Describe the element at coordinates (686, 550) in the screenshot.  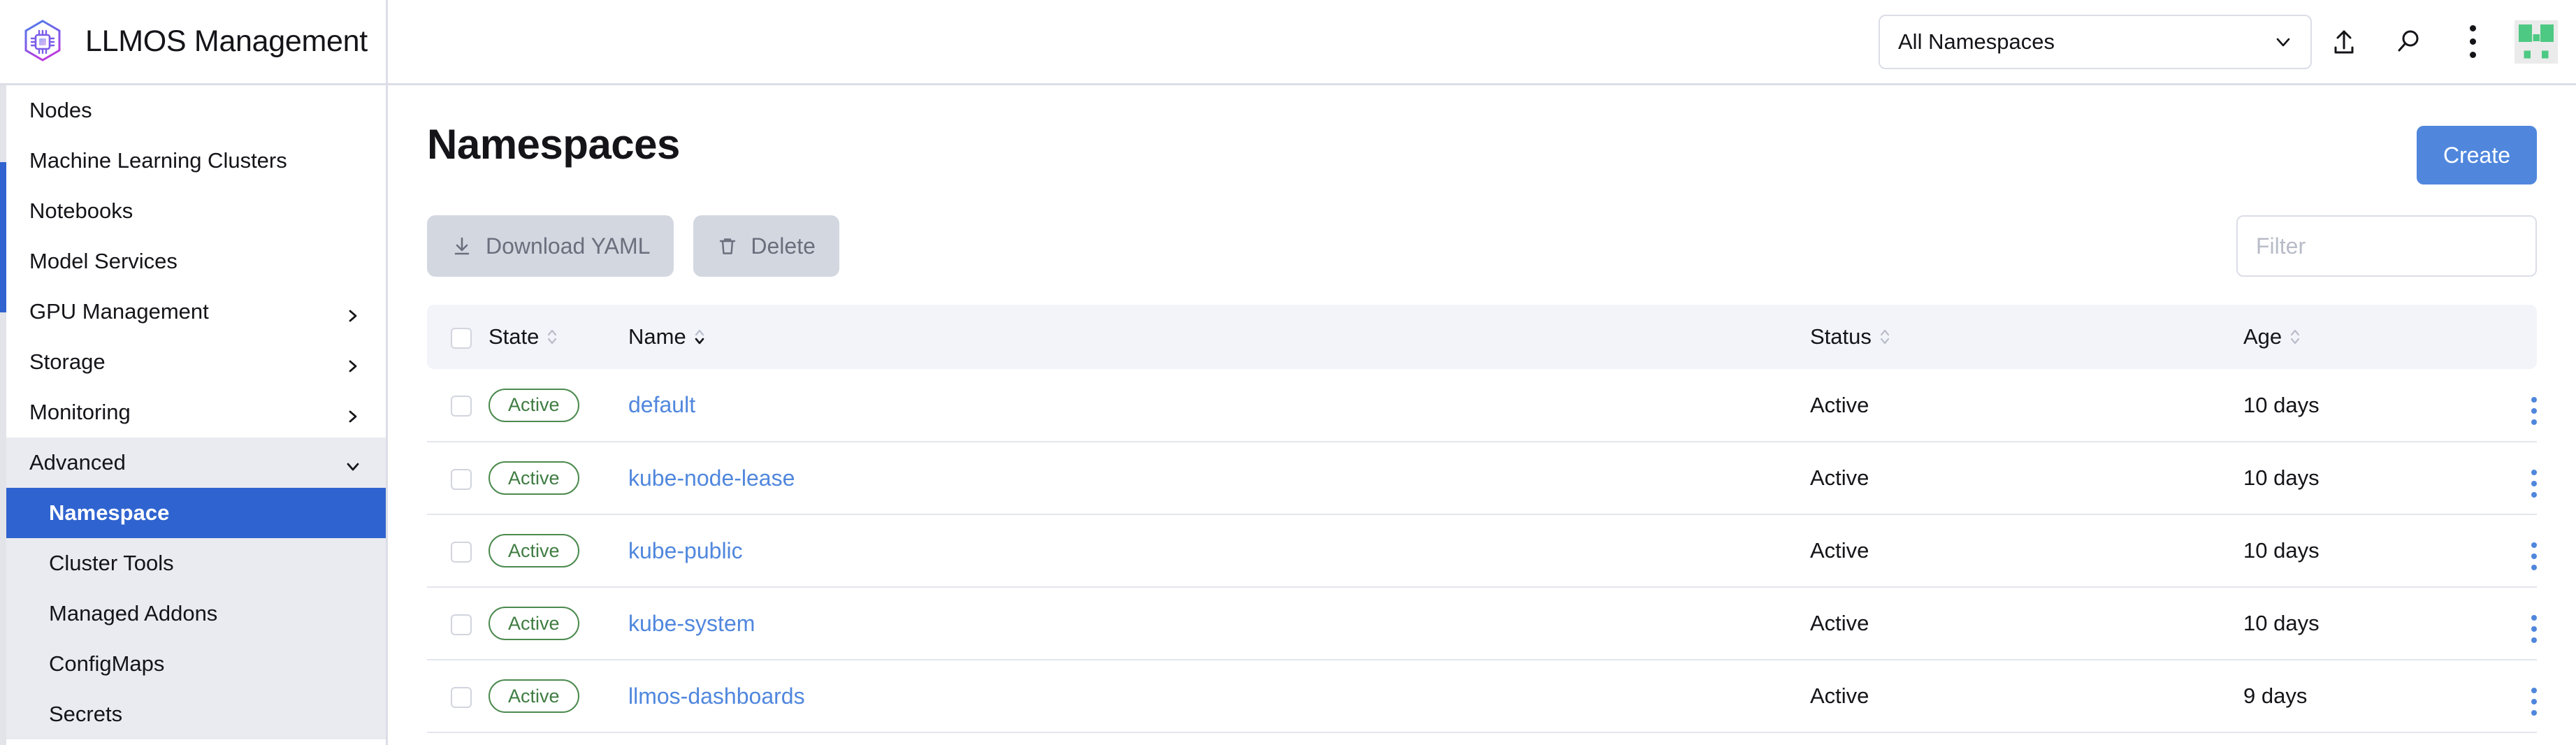
I see `namespace-link: kube-public` at that location.